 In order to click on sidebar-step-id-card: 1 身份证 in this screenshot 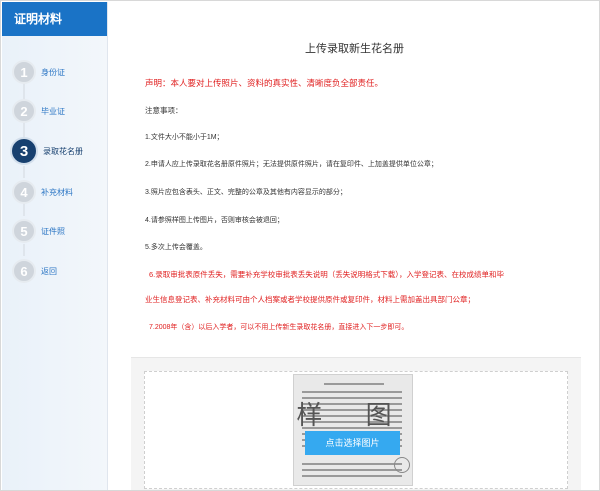, I will do `click(38, 72)`.